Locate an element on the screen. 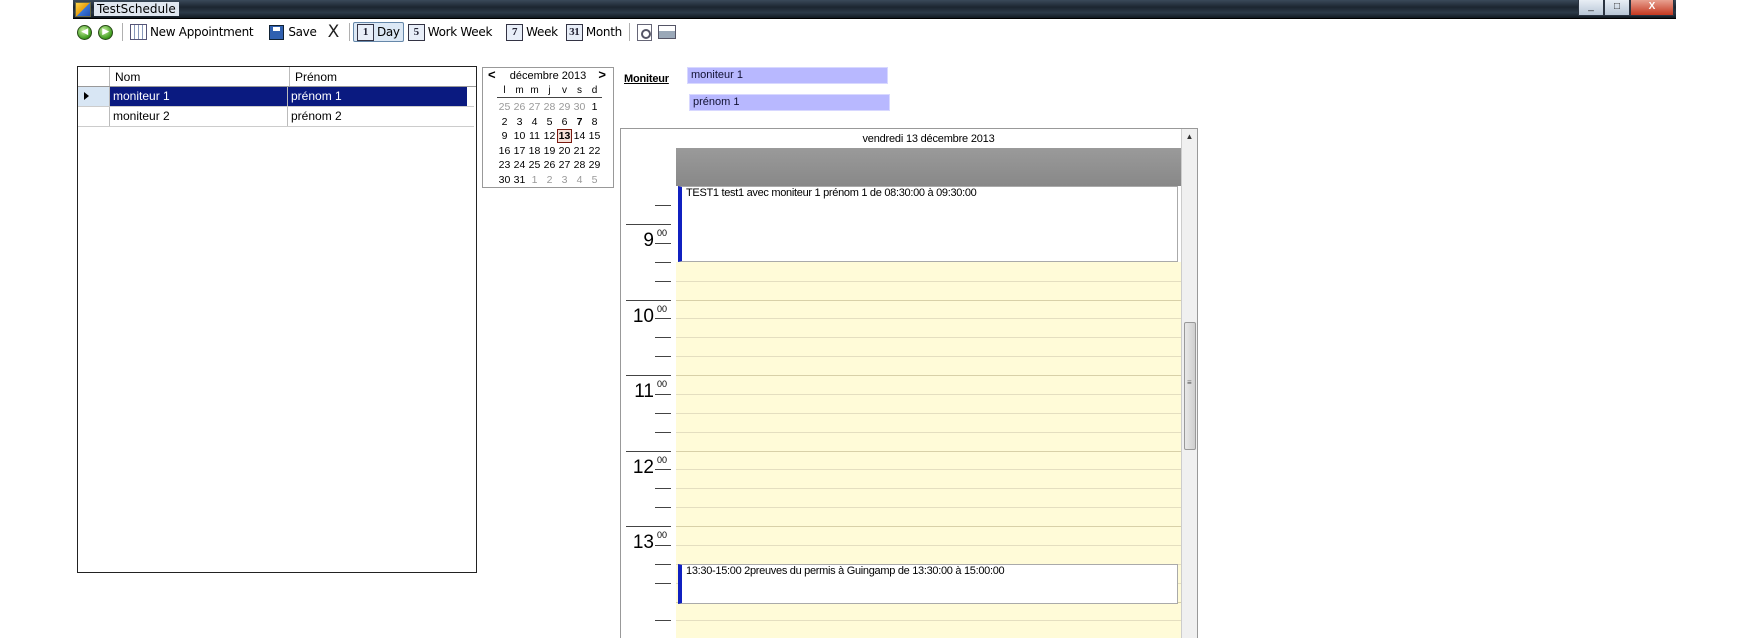  save-button: Save is located at coordinates (292, 32).